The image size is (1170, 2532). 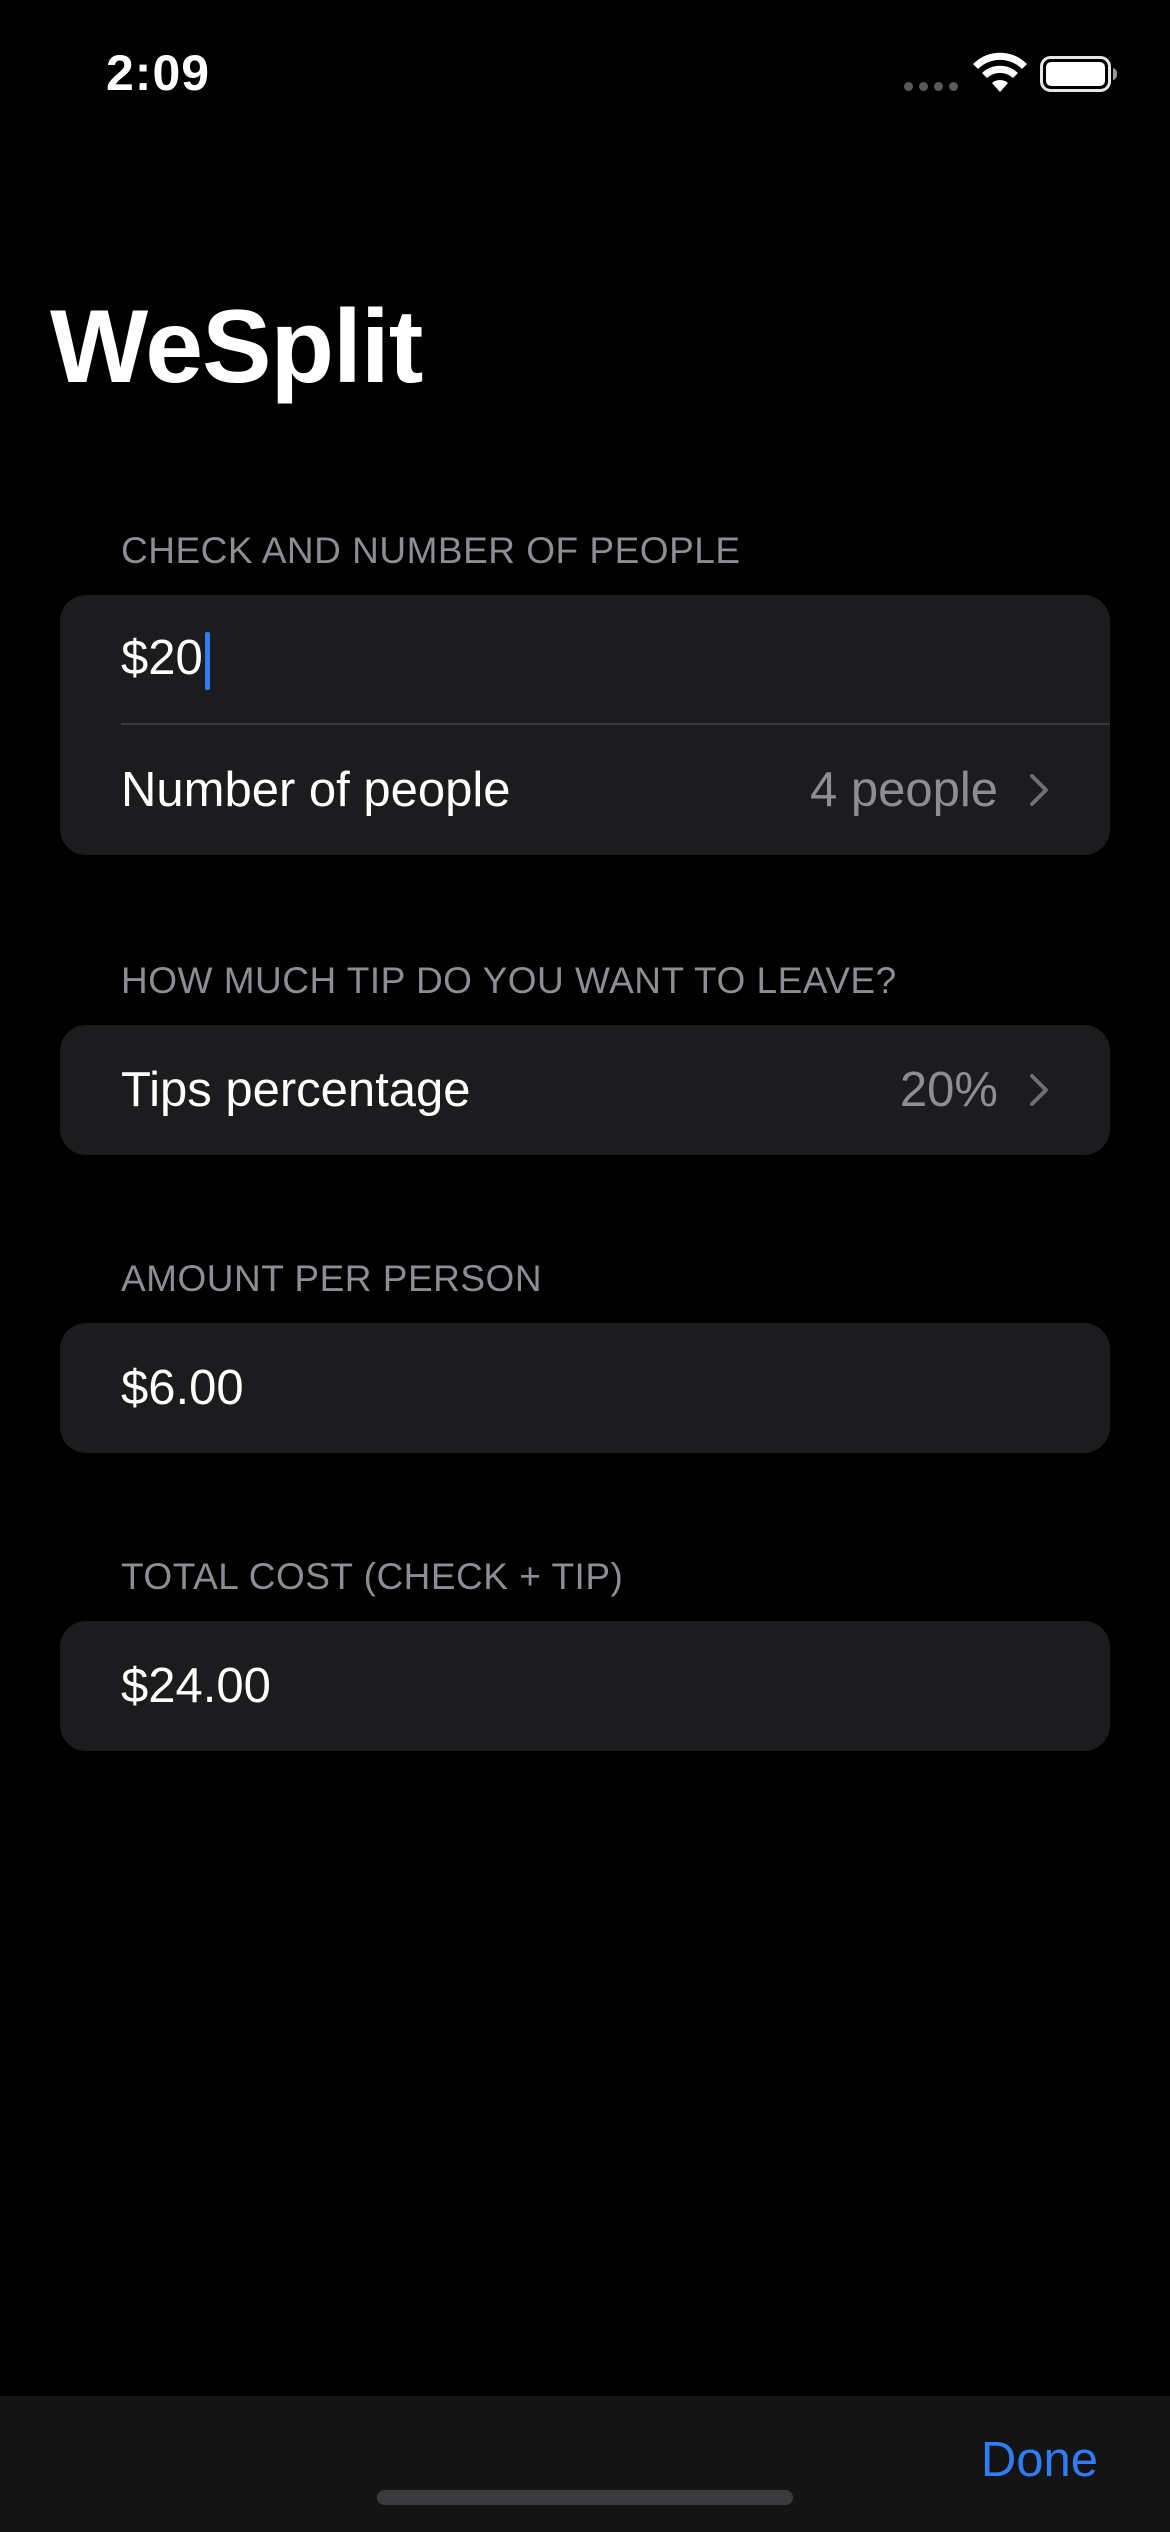 What do you see at coordinates (585, 2464) in the screenshot?
I see `keyboard-toolbar: Done` at bounding box center [585, 2464].